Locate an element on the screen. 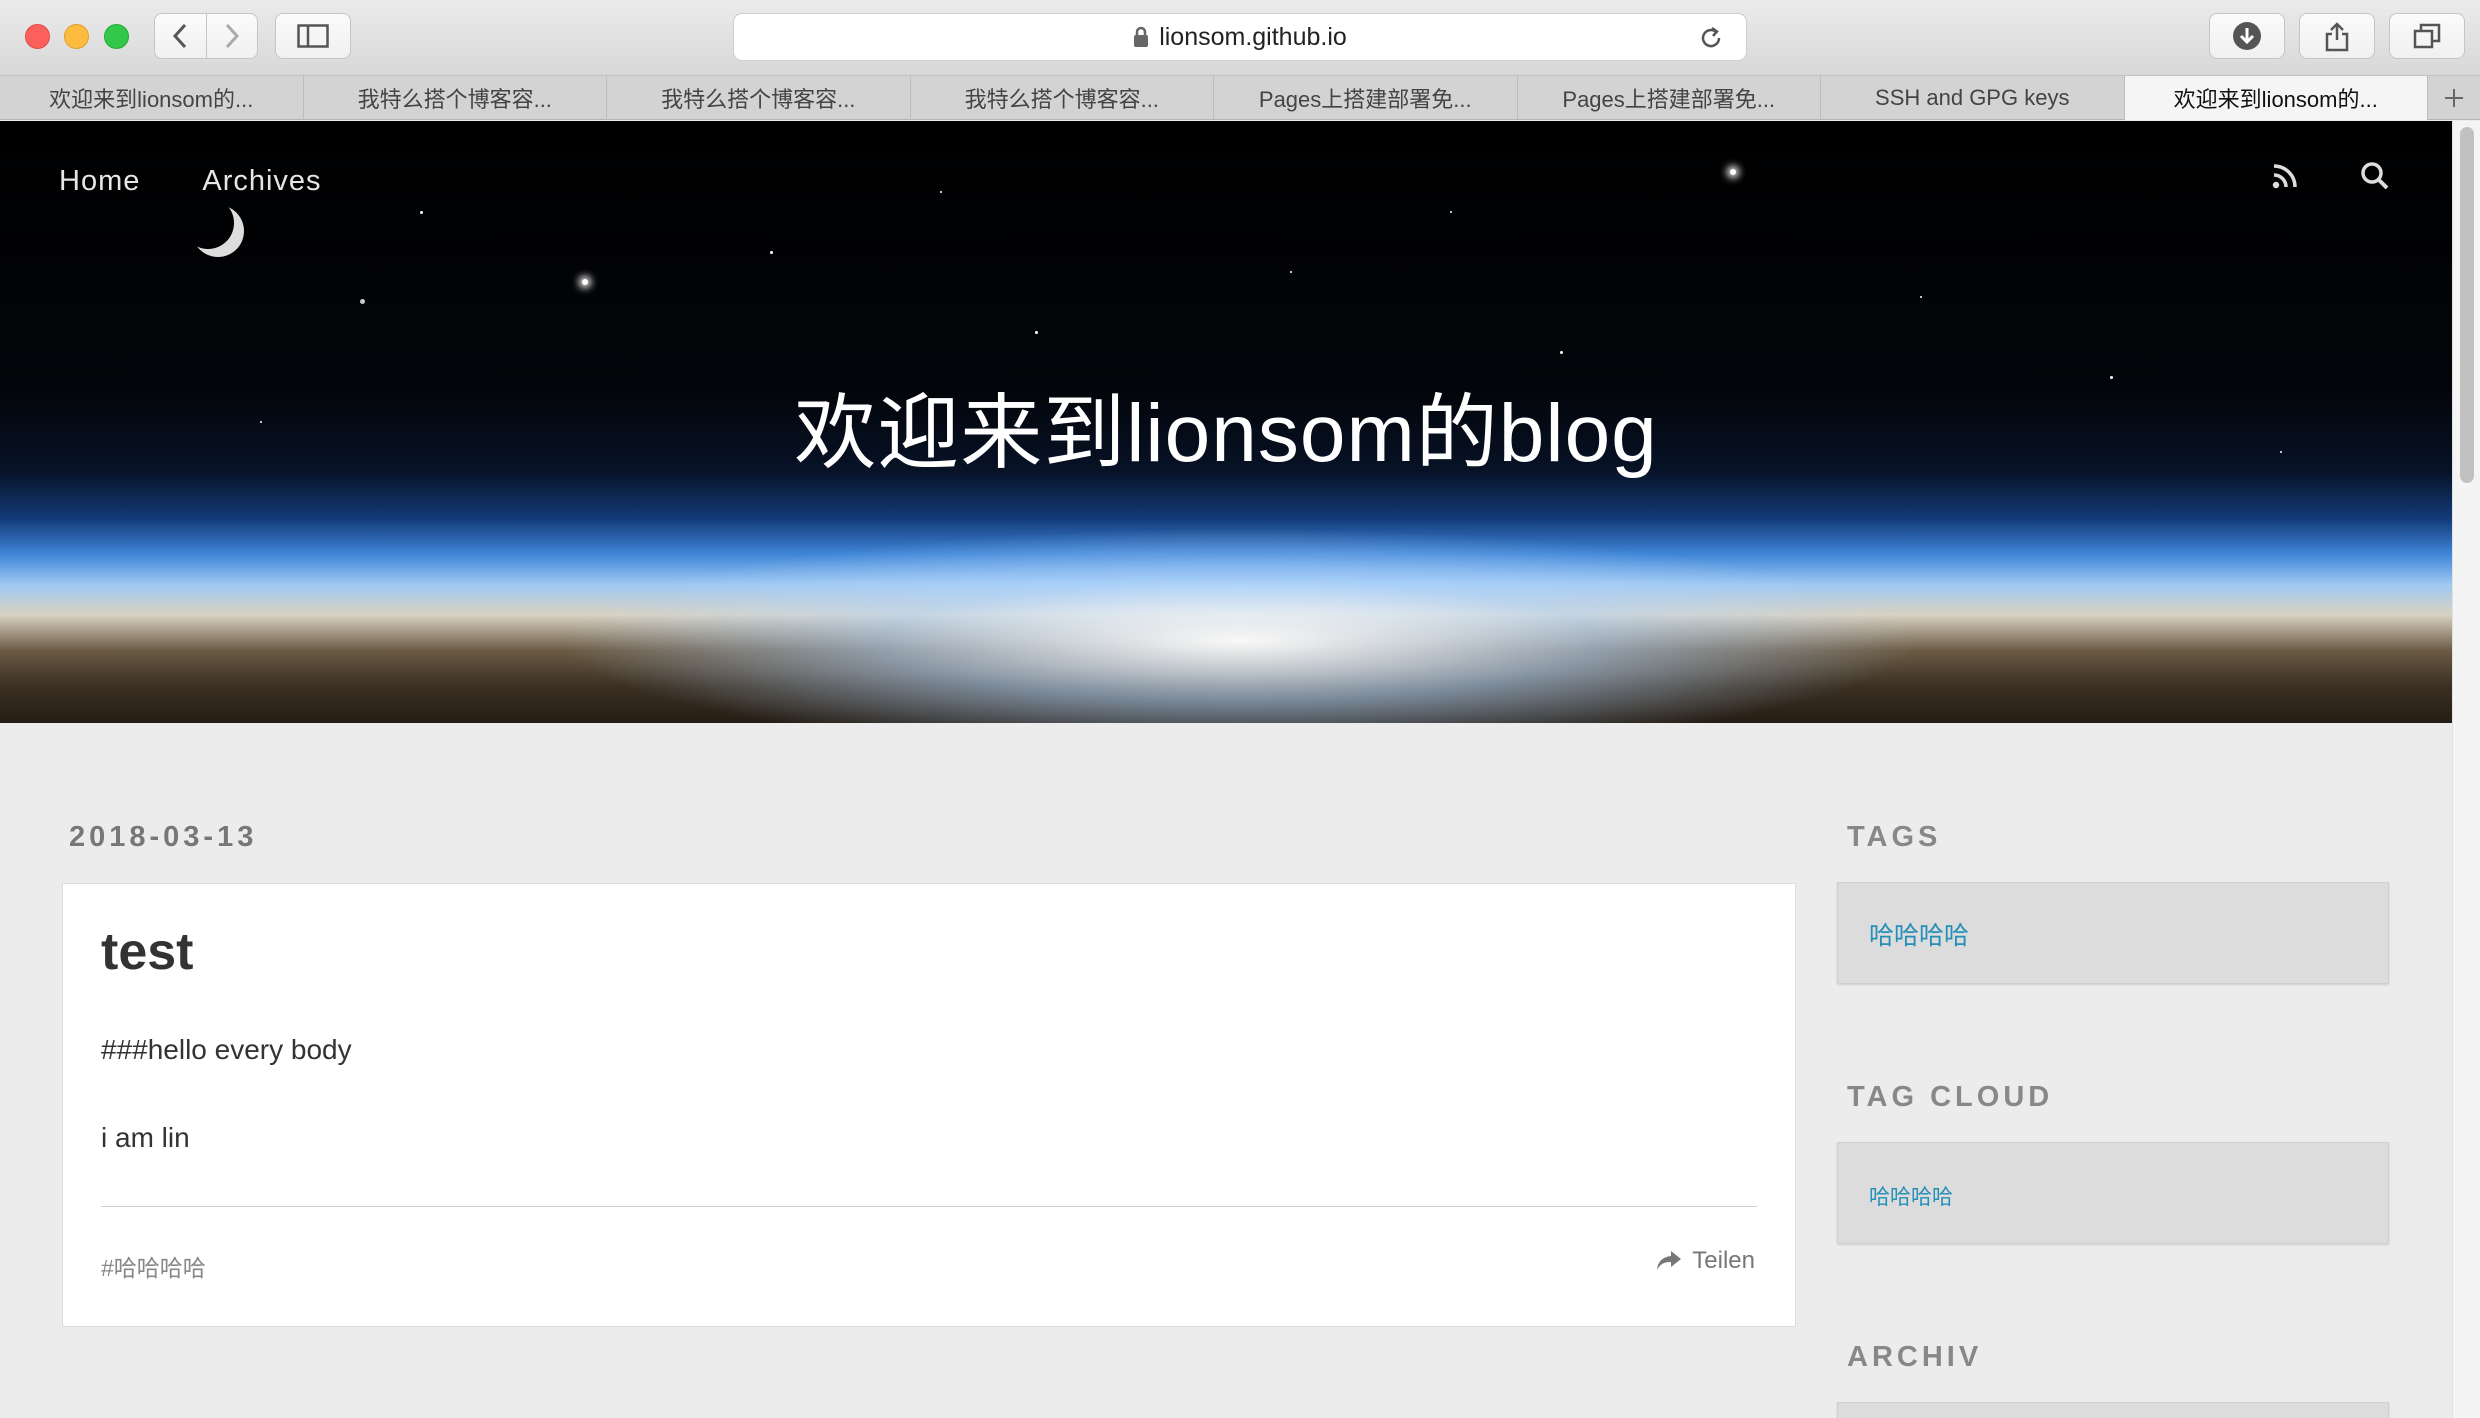 Image resolution: width=2480 pixels, height=1418 pixels. search-icon is located at coordinates (2375, 176).